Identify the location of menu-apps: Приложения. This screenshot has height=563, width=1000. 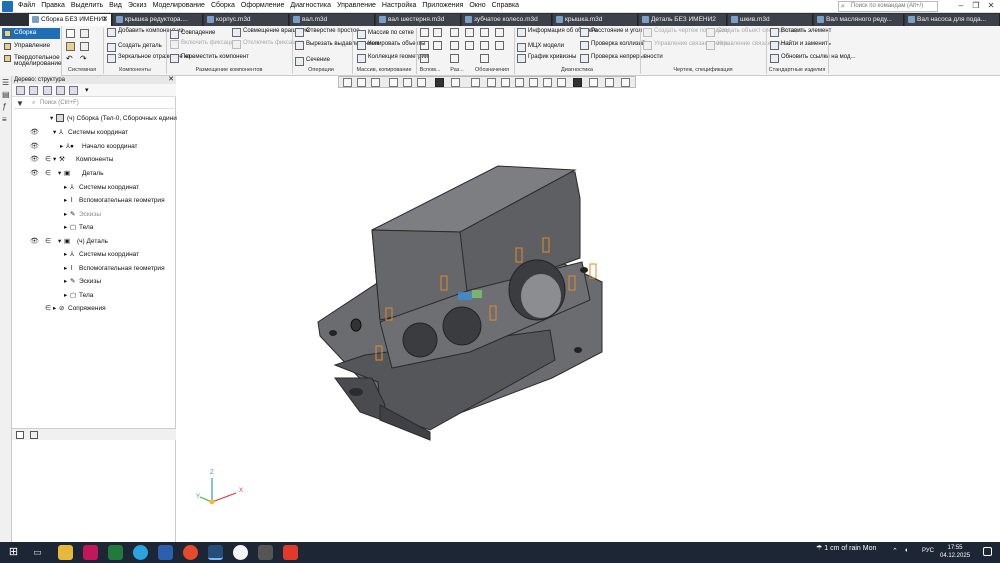
(442, 5).